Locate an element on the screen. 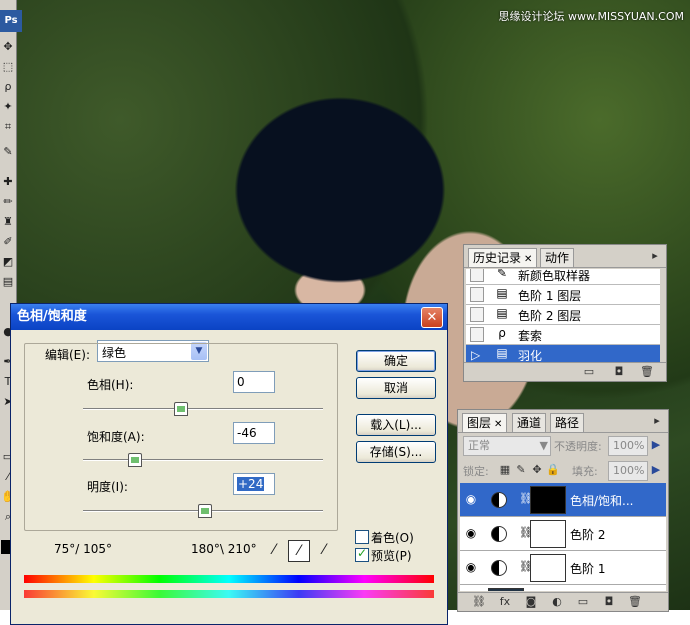  add-mask-icon: ◙ is located at coordinates (531, 602).